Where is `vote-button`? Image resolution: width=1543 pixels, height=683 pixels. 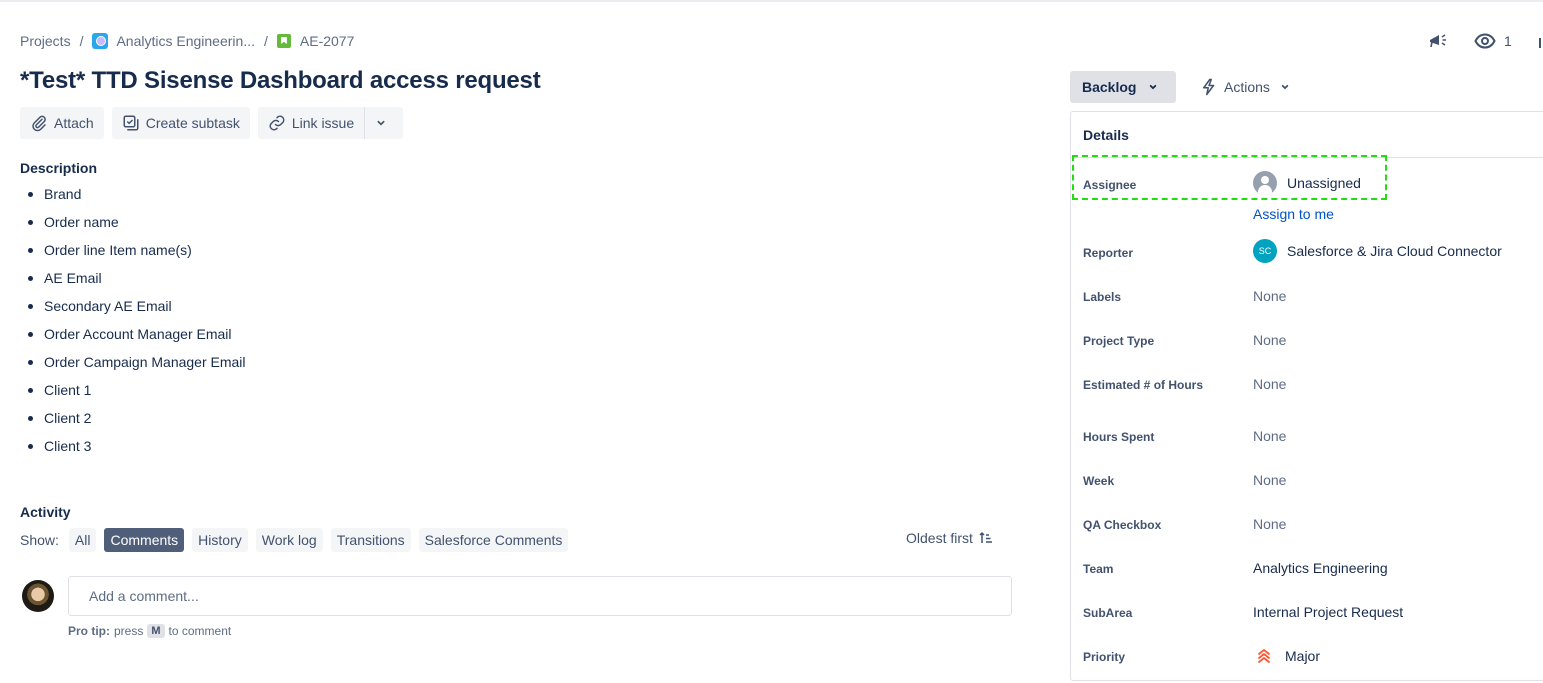 vote-button is located at coordinates (1540, 41).